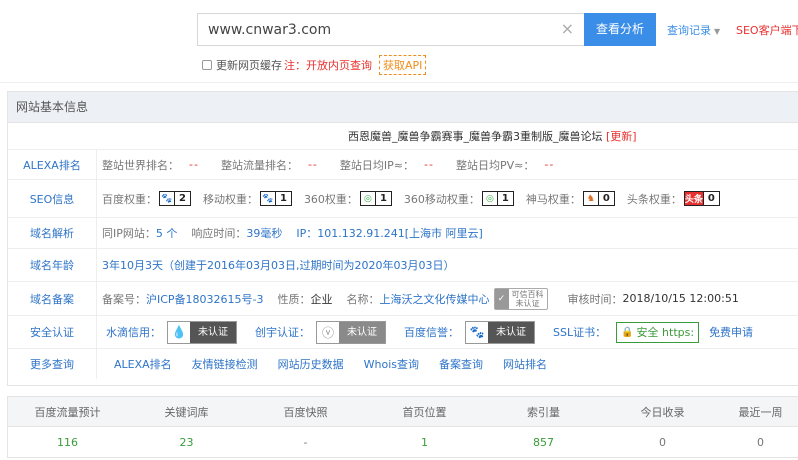 The image size is (798, 460). What do you see at coordinates (441, 199) in the screenshot?
I see `so360-mobile-weight-label: 360移动权重：` at bounding box center [441, 199].